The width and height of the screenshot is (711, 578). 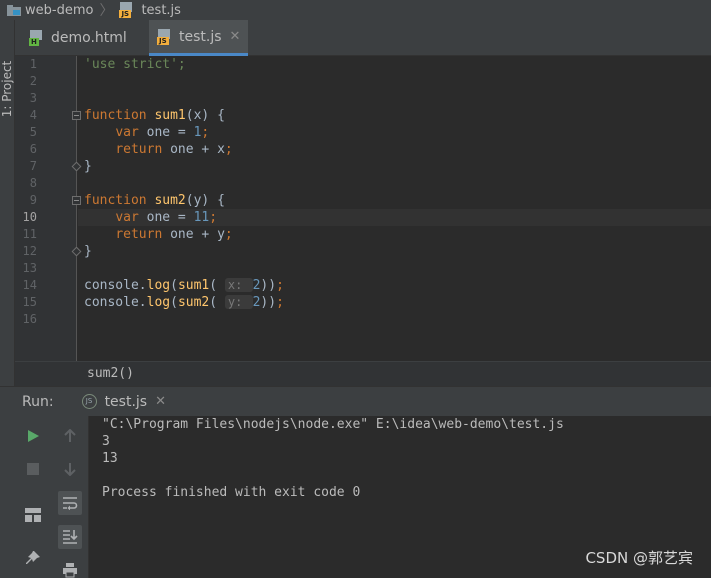 What do you see at coordinates (33, 98) in the screenshot?
I see `line-number: 3` at bounding box center [33, 98].